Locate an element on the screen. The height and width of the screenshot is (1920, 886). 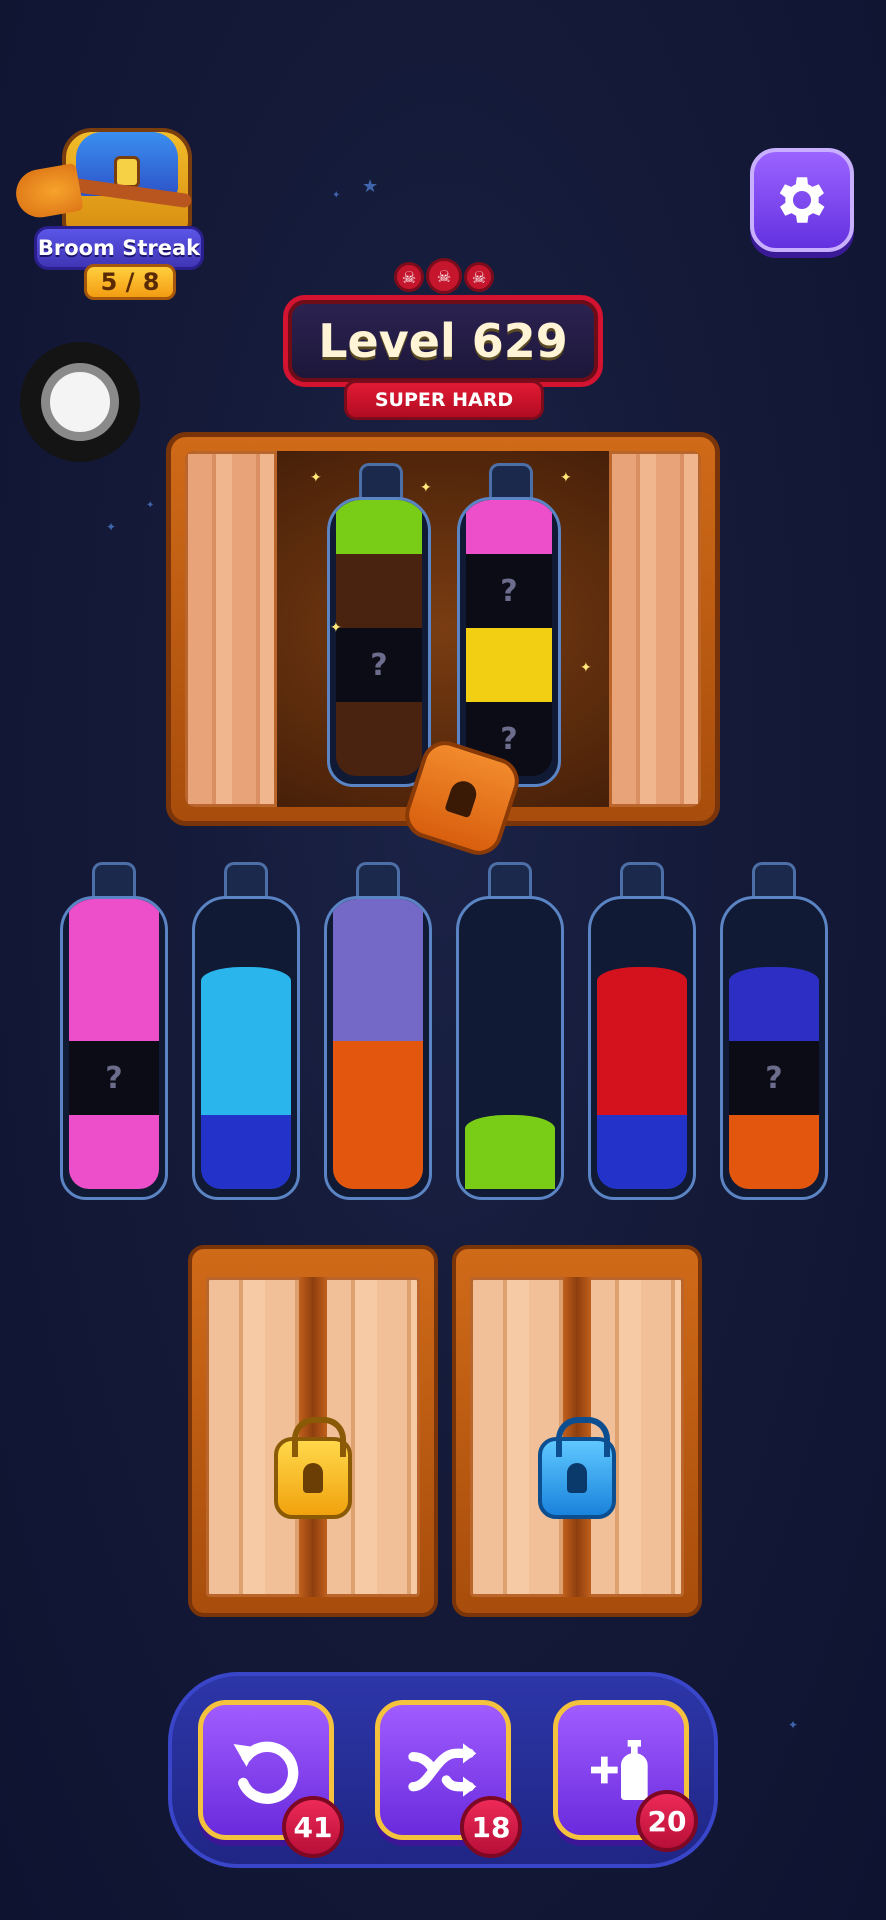
level-title: Level 629 is located at coordinates (443, 341).